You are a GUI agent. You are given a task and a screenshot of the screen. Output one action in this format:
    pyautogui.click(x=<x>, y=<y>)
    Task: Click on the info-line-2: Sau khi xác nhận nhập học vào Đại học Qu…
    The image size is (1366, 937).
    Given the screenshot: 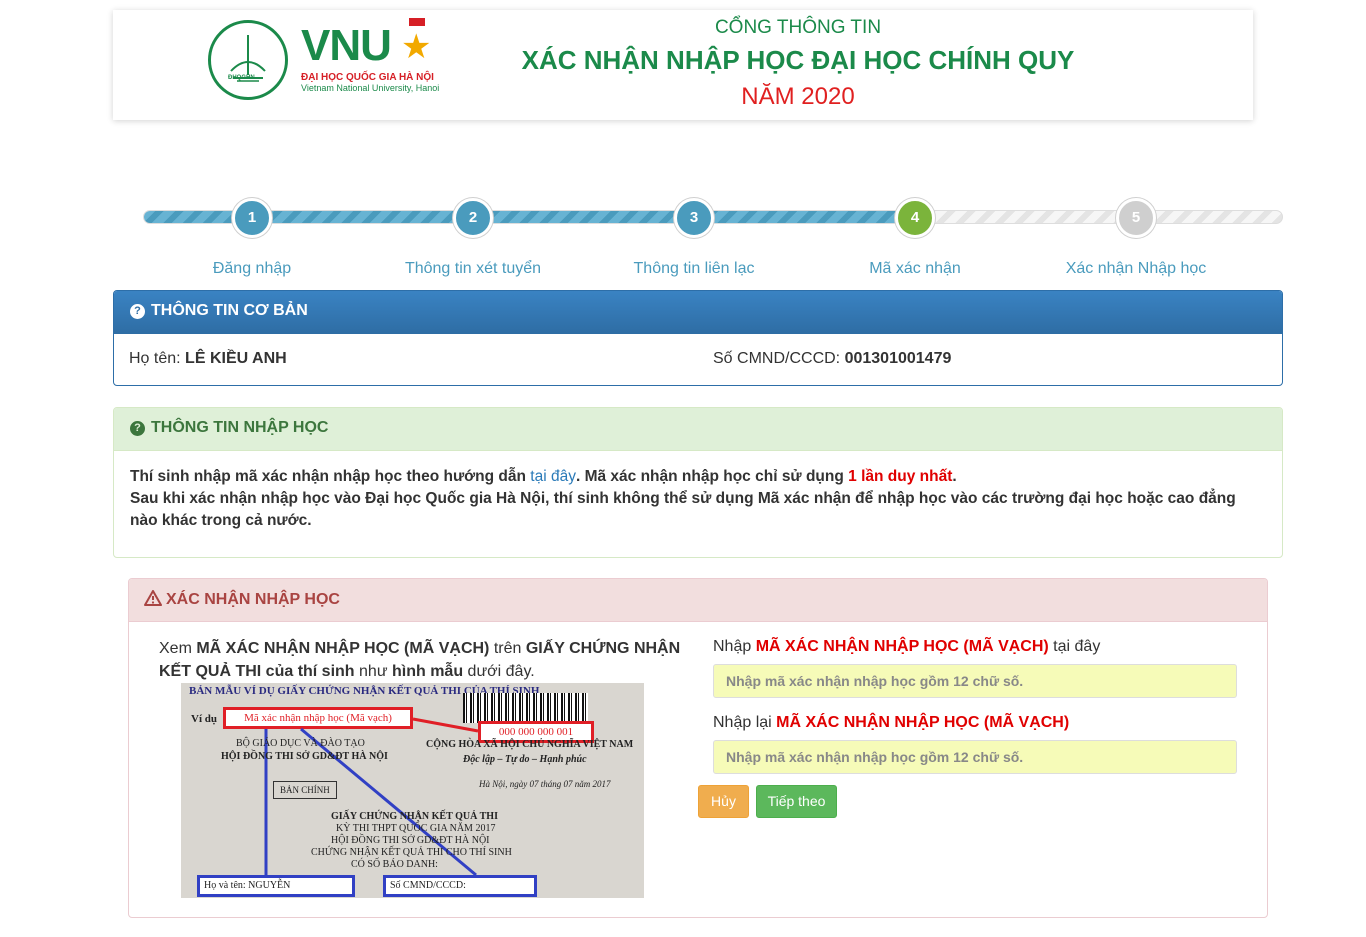 What is the action you would take?
    pyautogui.click(x=683, y=509)
    